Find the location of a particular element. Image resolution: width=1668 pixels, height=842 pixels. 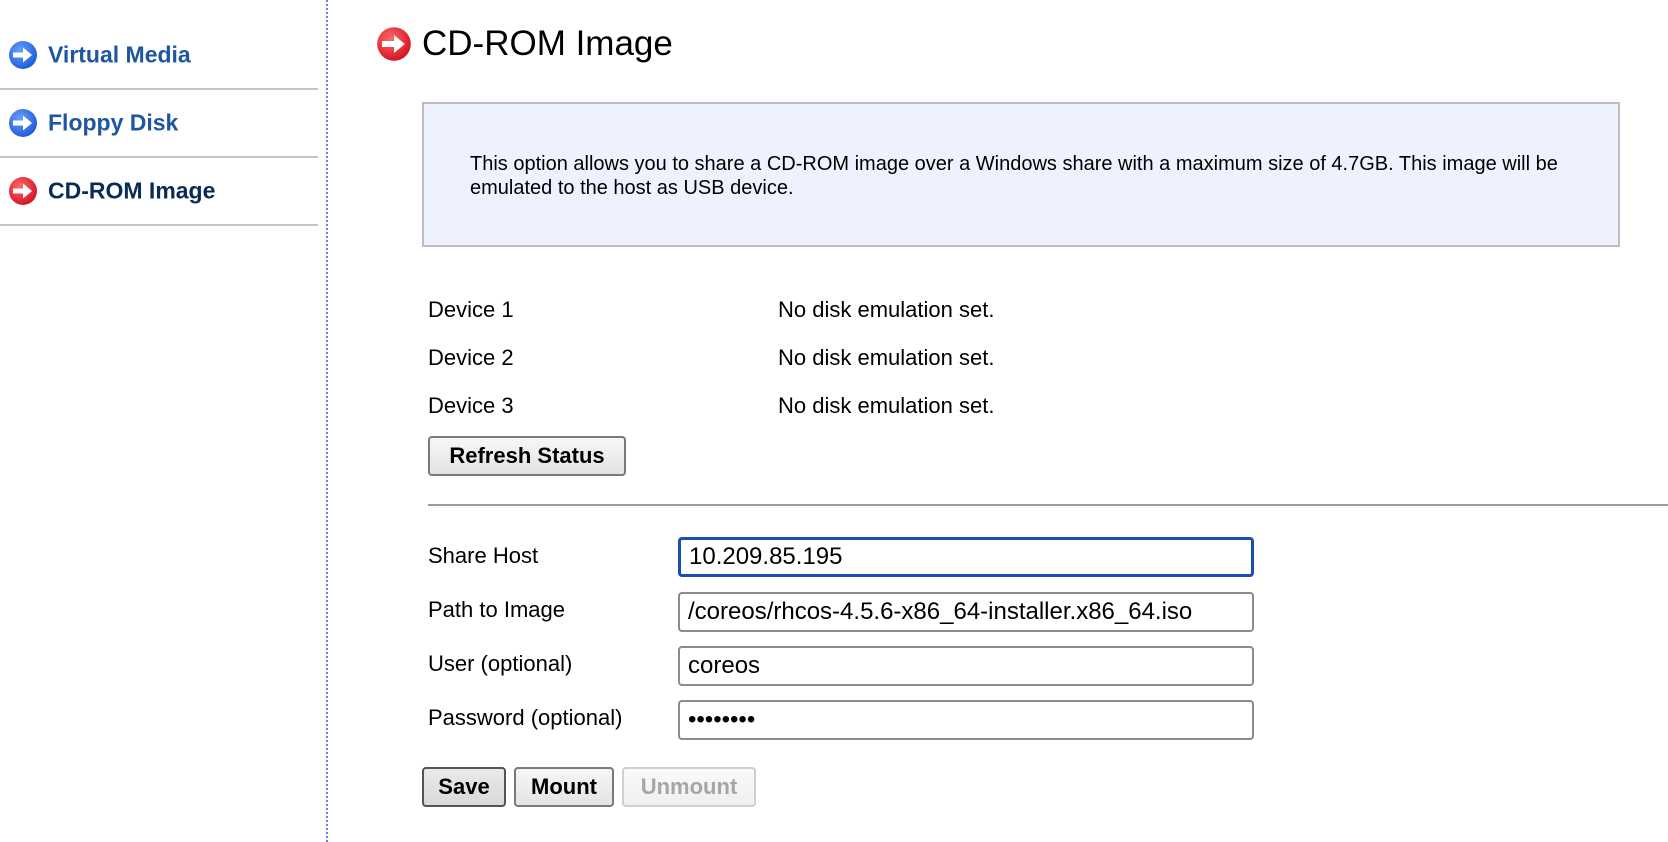

sidebar-item-floppy-disk: Floppy Disk is located at coordinates (159, 122).